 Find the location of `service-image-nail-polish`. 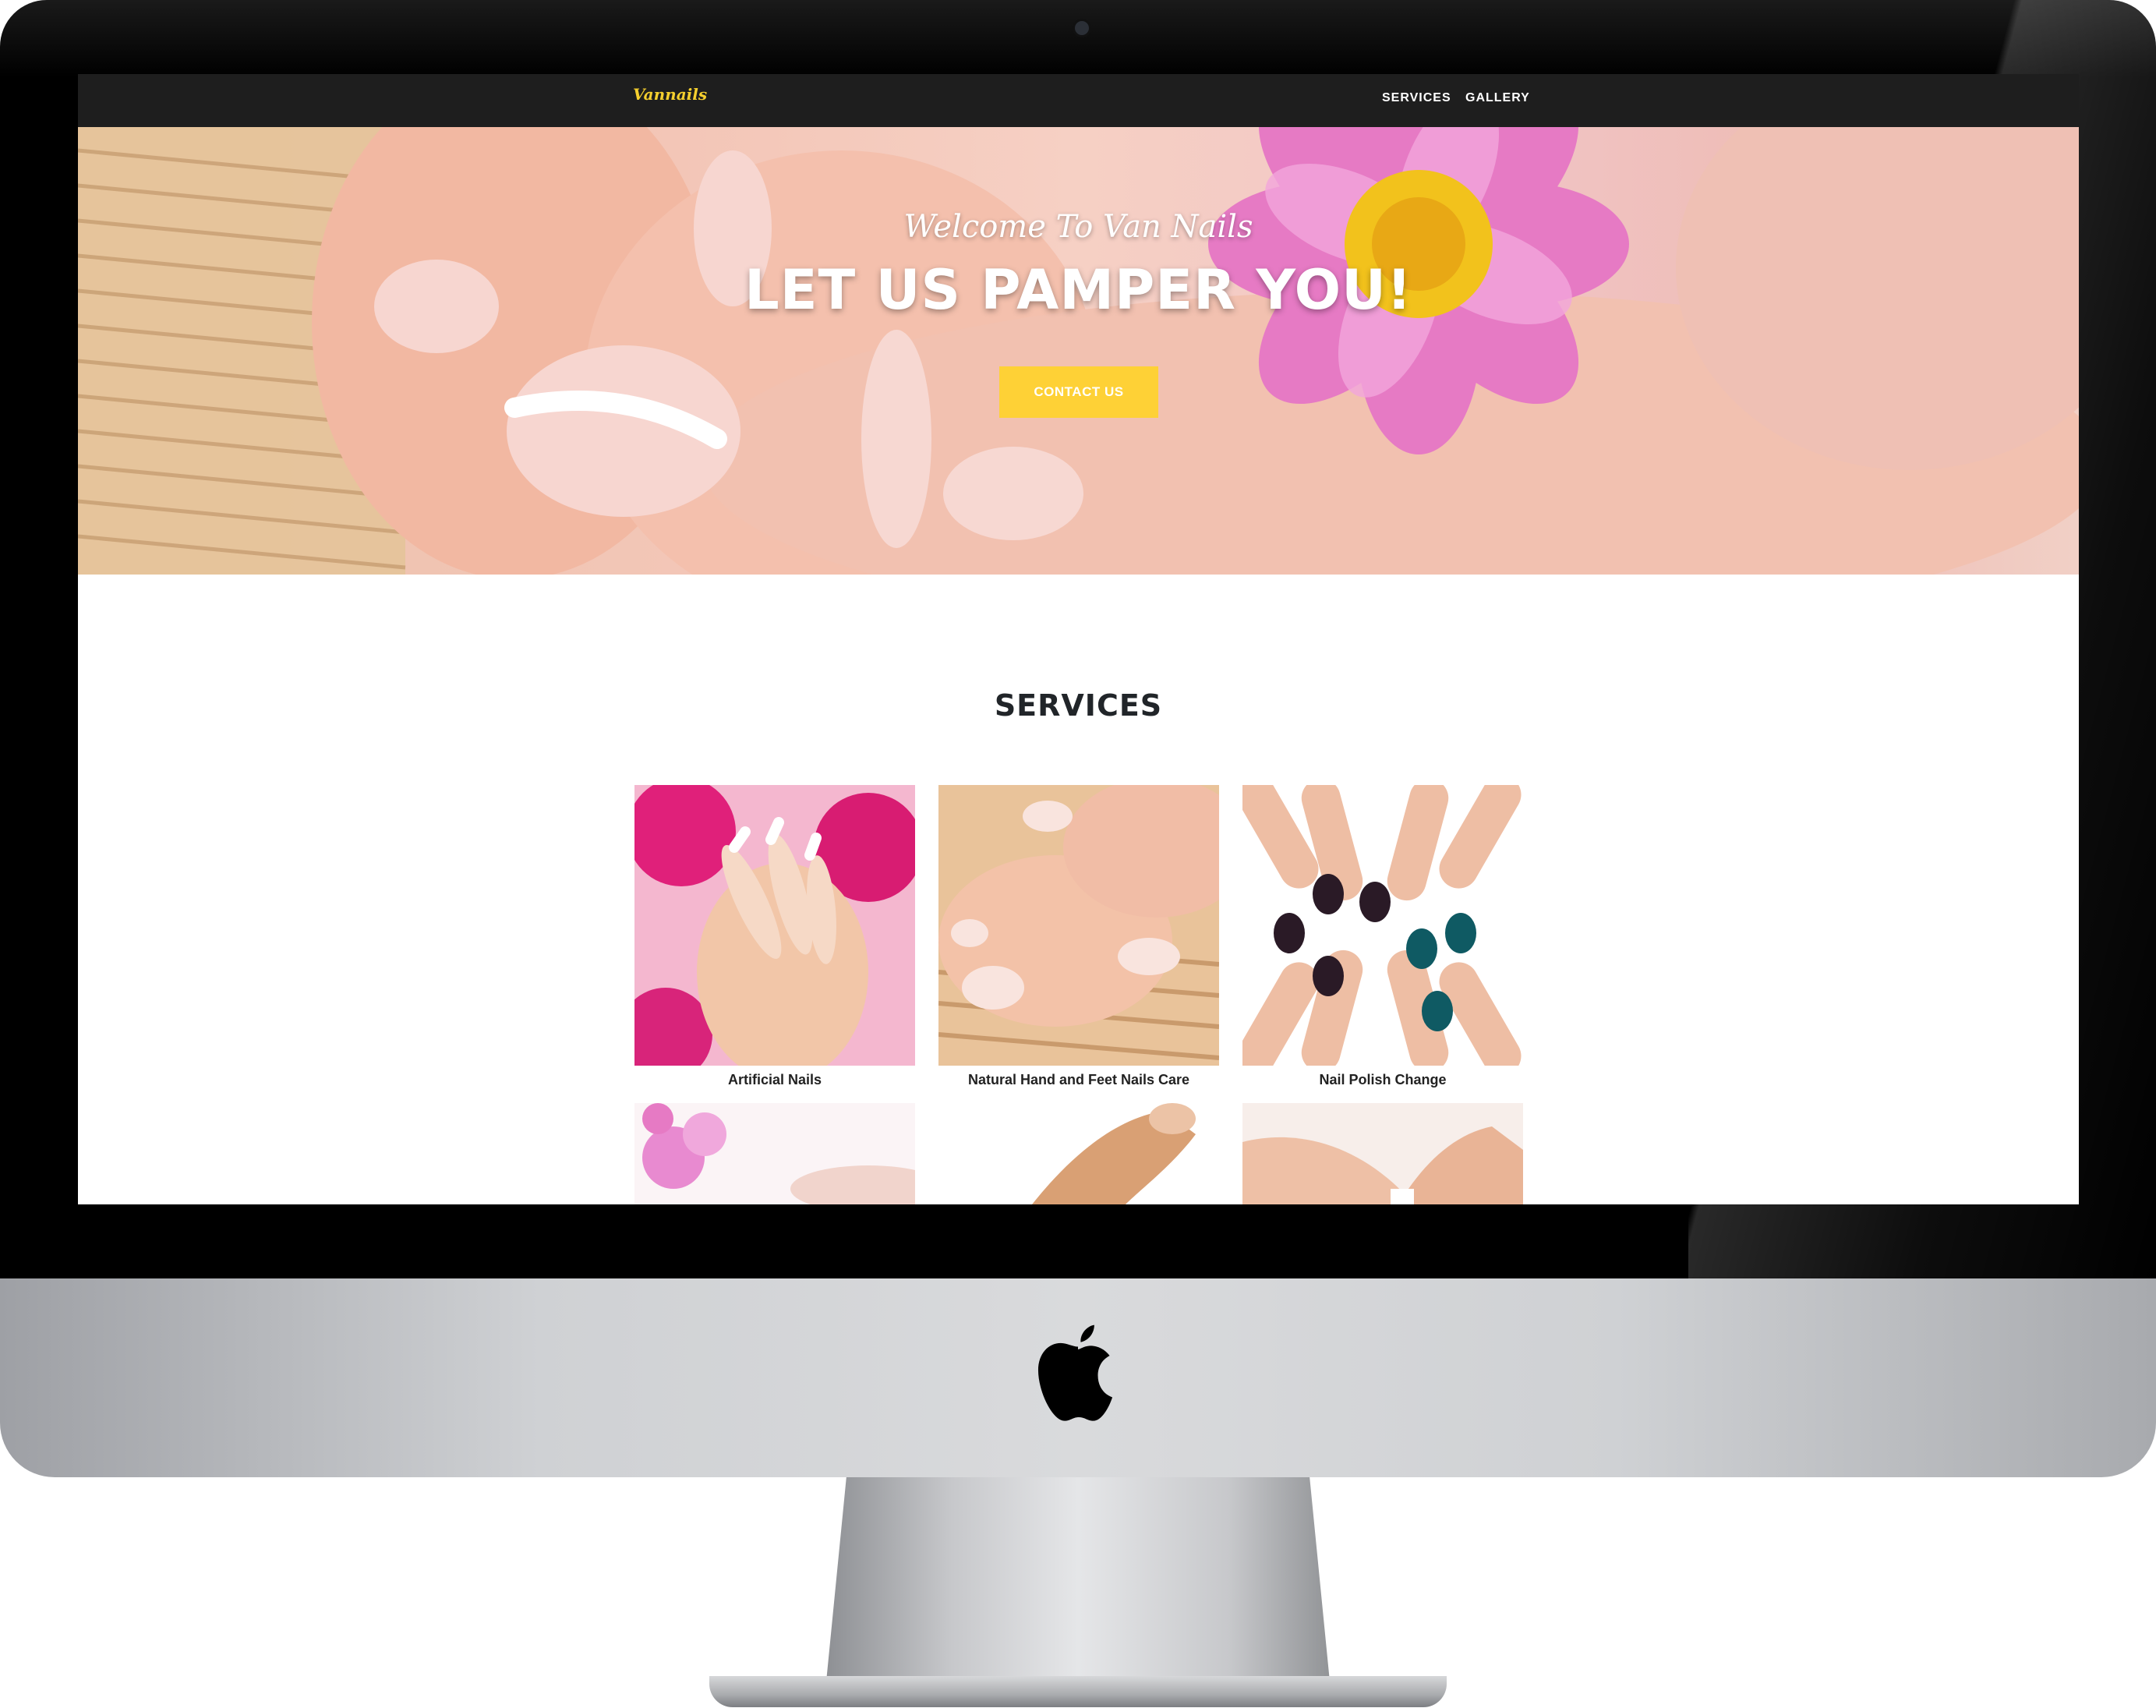

service-image-nail-polish is located at coordinates (1382, 925).